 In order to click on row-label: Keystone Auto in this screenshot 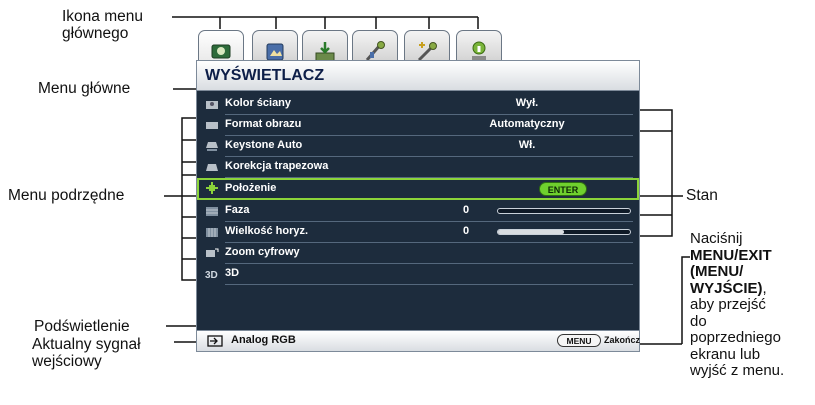, I will do `click(264, 145)`.